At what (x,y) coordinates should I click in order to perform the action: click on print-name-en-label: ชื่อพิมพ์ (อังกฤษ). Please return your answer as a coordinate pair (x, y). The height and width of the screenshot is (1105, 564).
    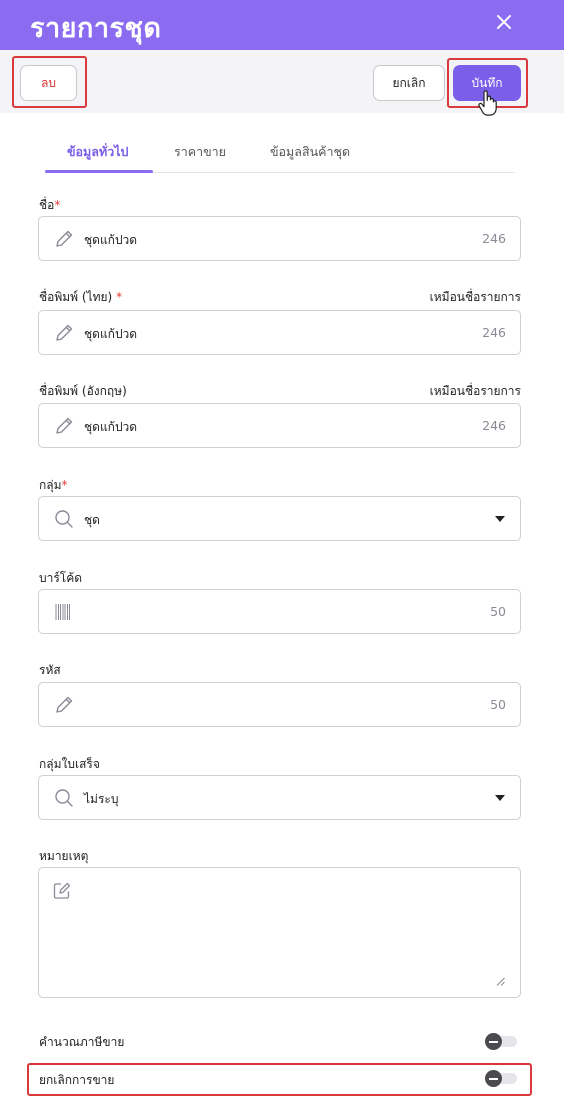
    Looking at the image, I should click on (83, 391).